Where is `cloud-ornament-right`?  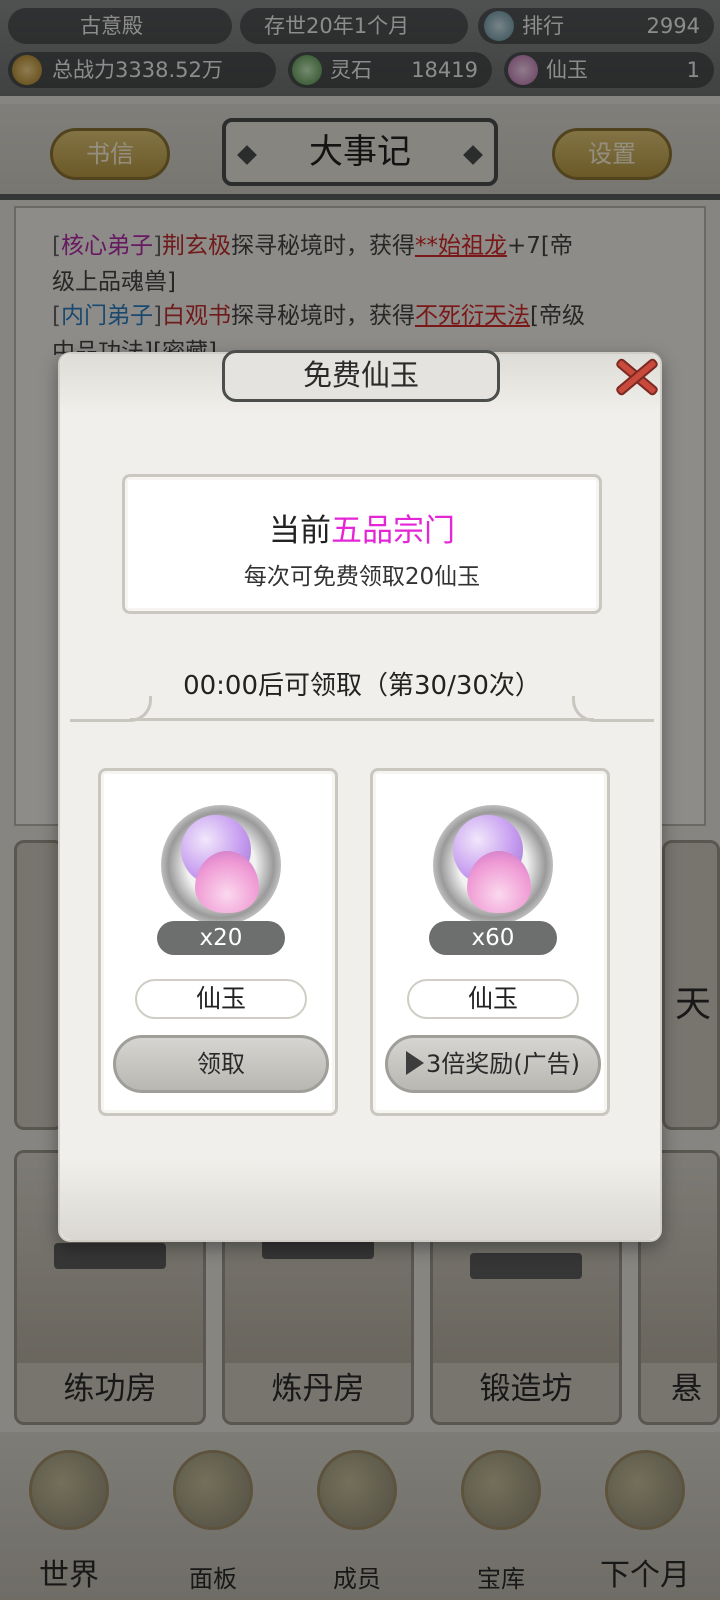
cloud-ornament-right is located at coordinates (613, 709).